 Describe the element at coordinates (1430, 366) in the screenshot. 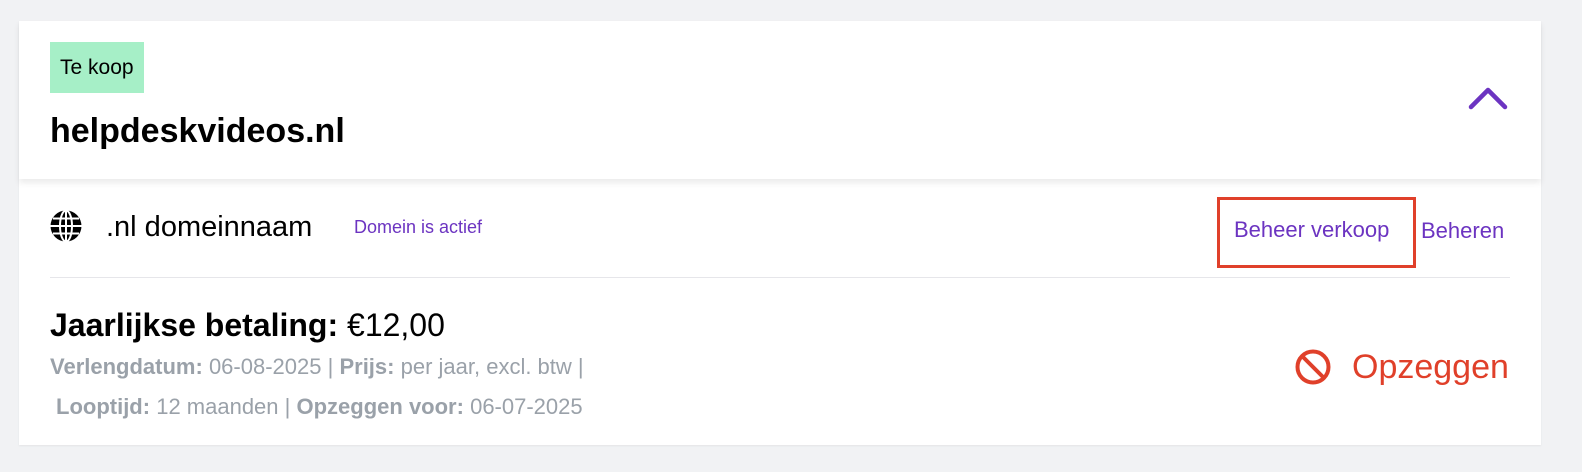

I see `cancel-label: Opzeggen` at that location.